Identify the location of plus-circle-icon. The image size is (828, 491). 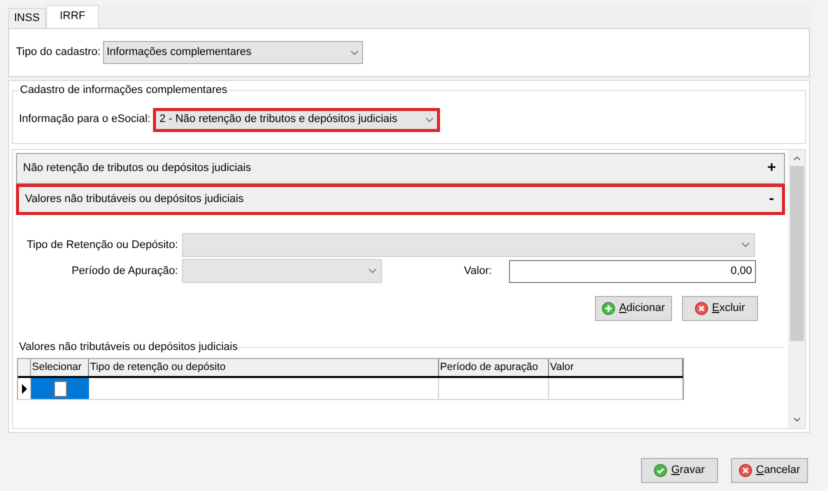
(609, 308).